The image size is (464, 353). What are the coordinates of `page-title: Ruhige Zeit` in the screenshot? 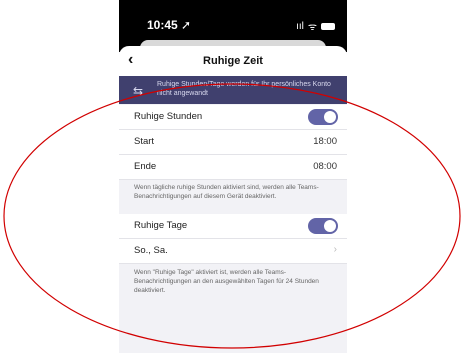 It's located at (233, 61).